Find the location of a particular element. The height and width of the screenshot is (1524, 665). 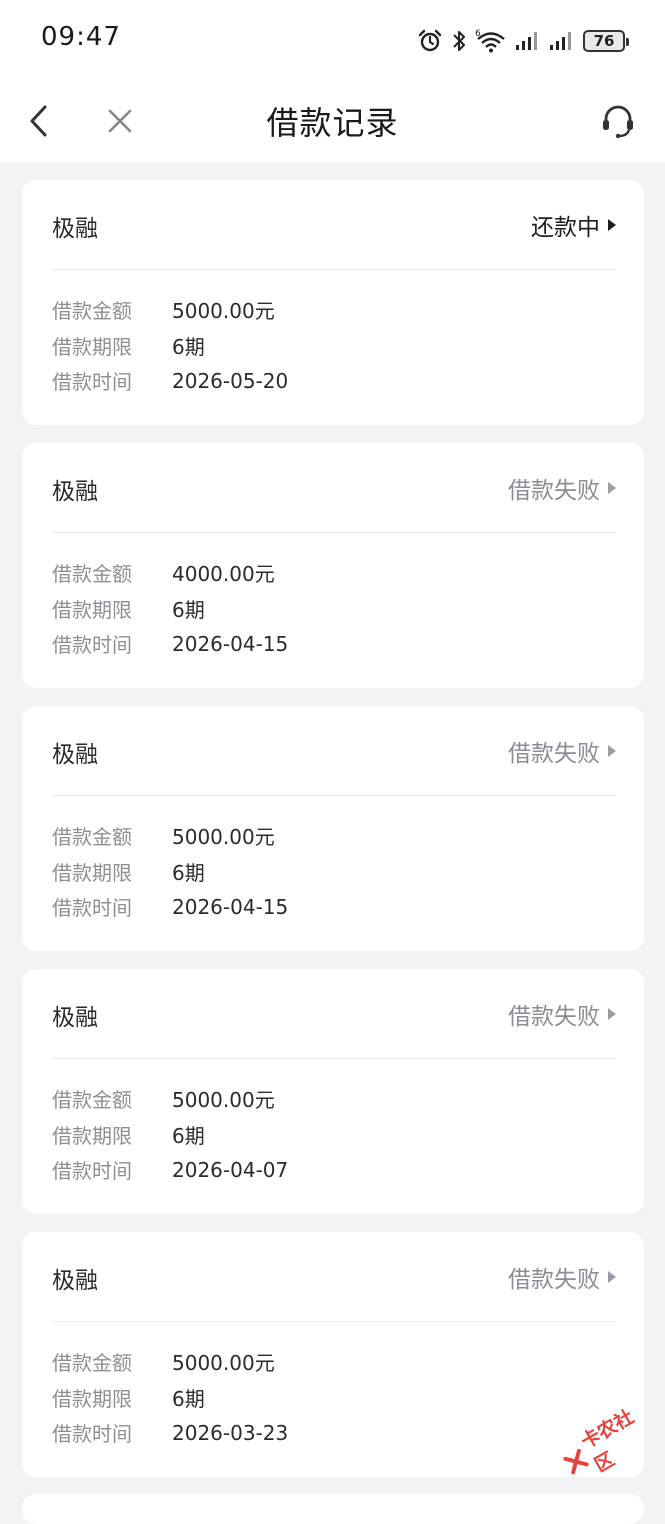

customer-service-button is located at coordinates (618, 121).